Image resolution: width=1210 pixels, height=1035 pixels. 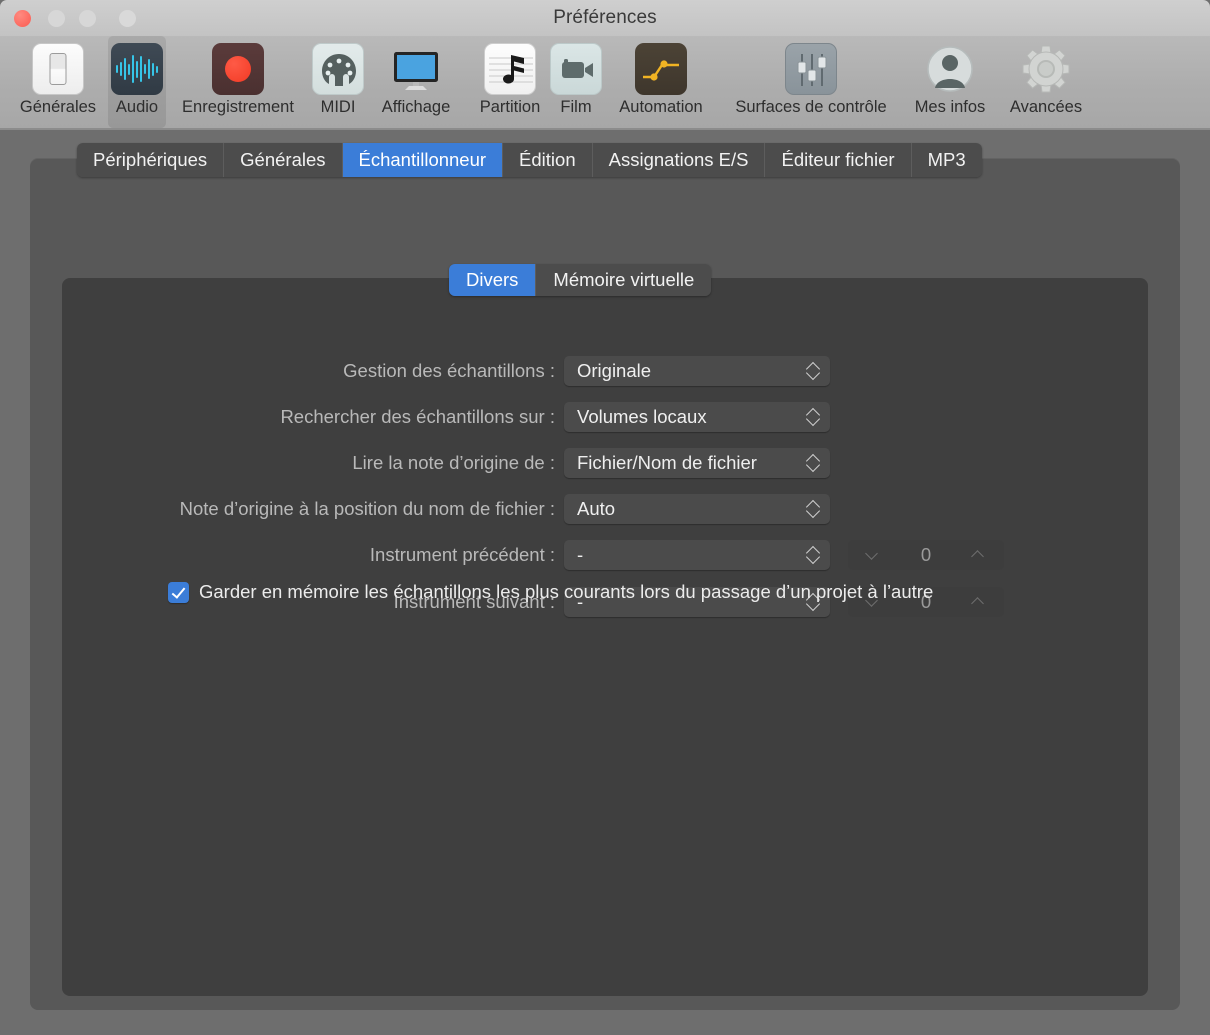 I want to click on stepper-instrument-precedent: 0, so click(x=926, y=555).